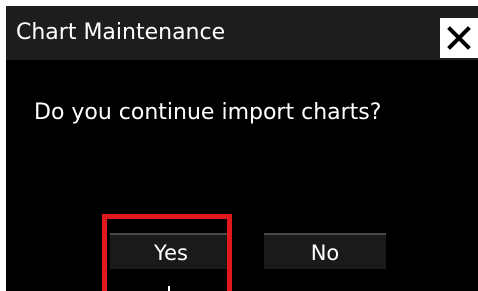 Image resolution: width=478 pixels, height=291 pixels. I want to click on no-button: No, so click(325, 251).